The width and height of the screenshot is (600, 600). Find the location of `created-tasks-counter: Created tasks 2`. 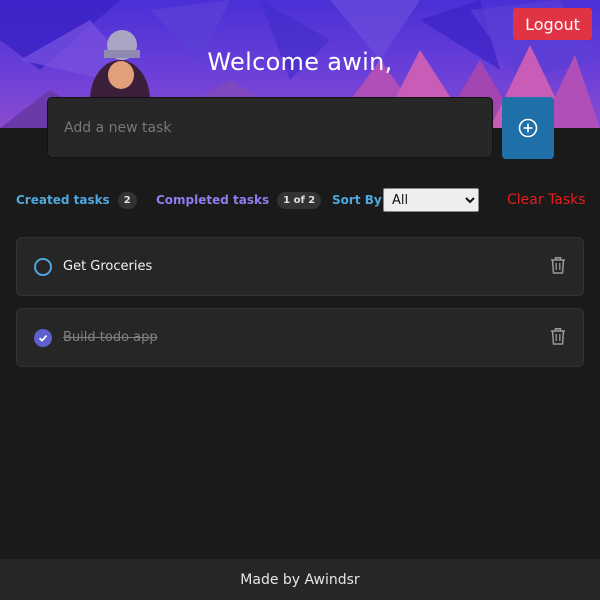

created-tasks-counter: Created tasks 2 is located at coordinates (76, 200).